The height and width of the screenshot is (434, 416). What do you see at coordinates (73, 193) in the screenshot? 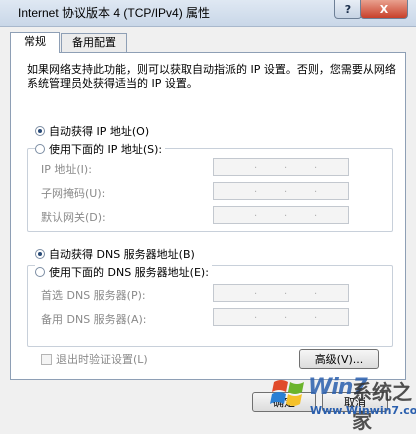
I see `subnet-mask-label: 子网掩码(U):` at bounding box center [73, 193].